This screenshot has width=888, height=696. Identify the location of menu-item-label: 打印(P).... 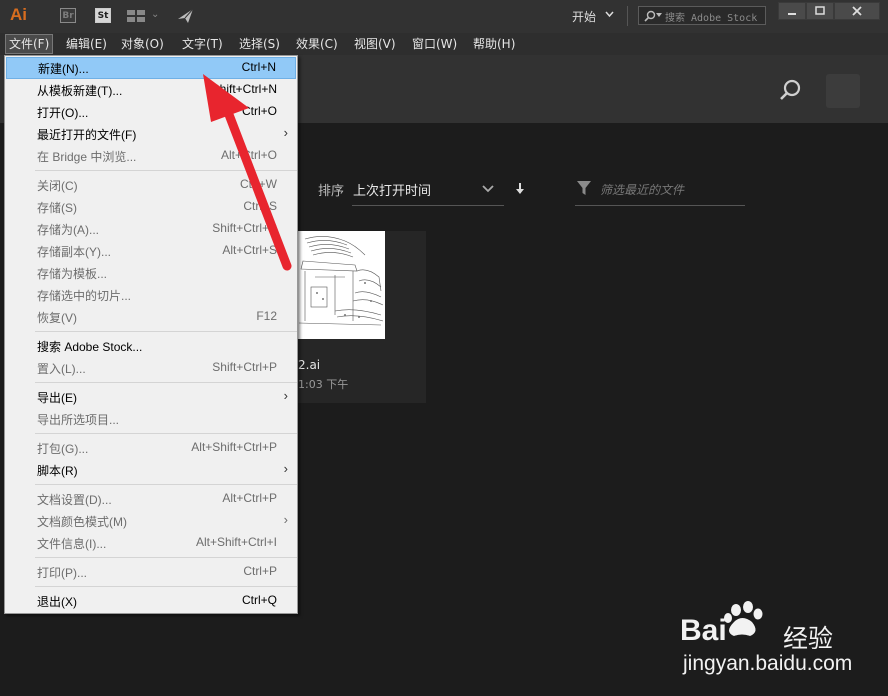
(62, 573).